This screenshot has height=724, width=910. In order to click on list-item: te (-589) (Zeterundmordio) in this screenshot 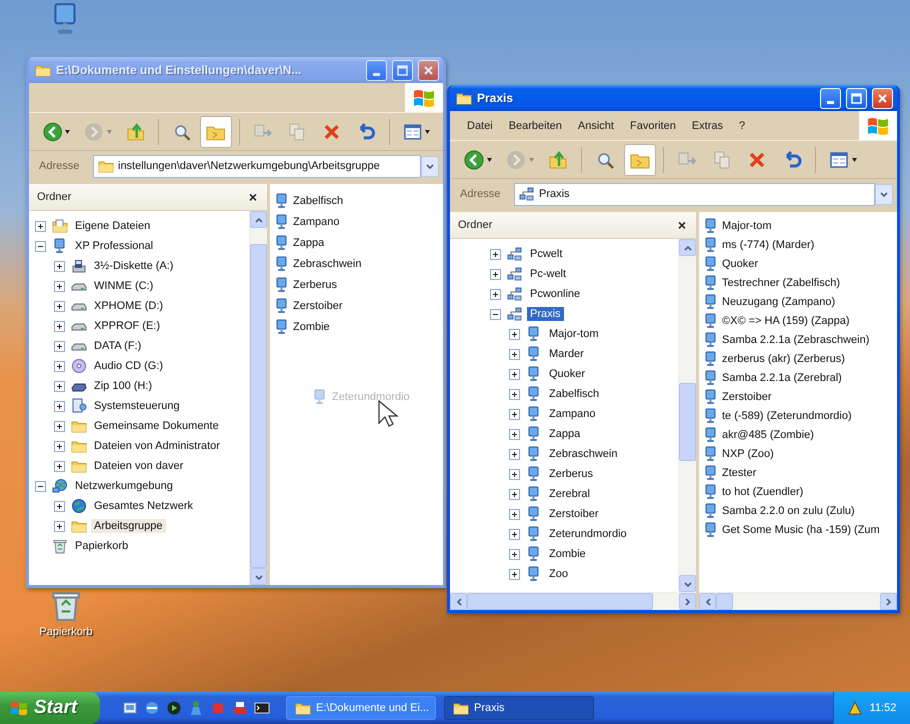, I will do `click(787, 416)`.